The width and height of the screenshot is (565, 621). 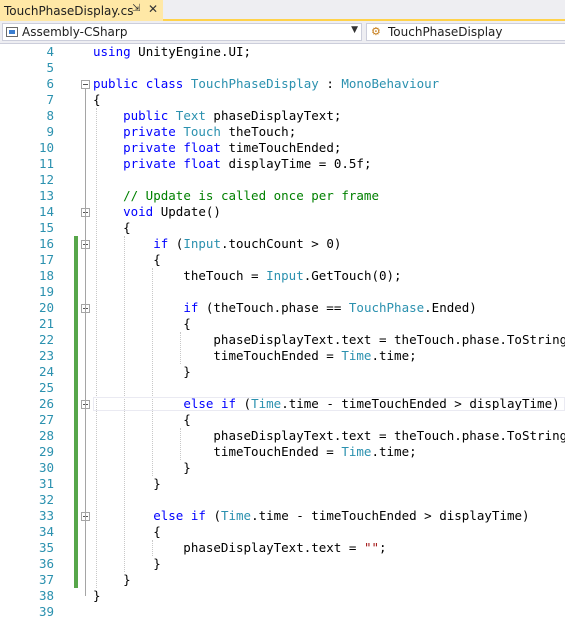 What do you see at coordinates (136, 8) in the screenshot?
I see `pin-icon: ⇲` at bounding box center [136, 8].